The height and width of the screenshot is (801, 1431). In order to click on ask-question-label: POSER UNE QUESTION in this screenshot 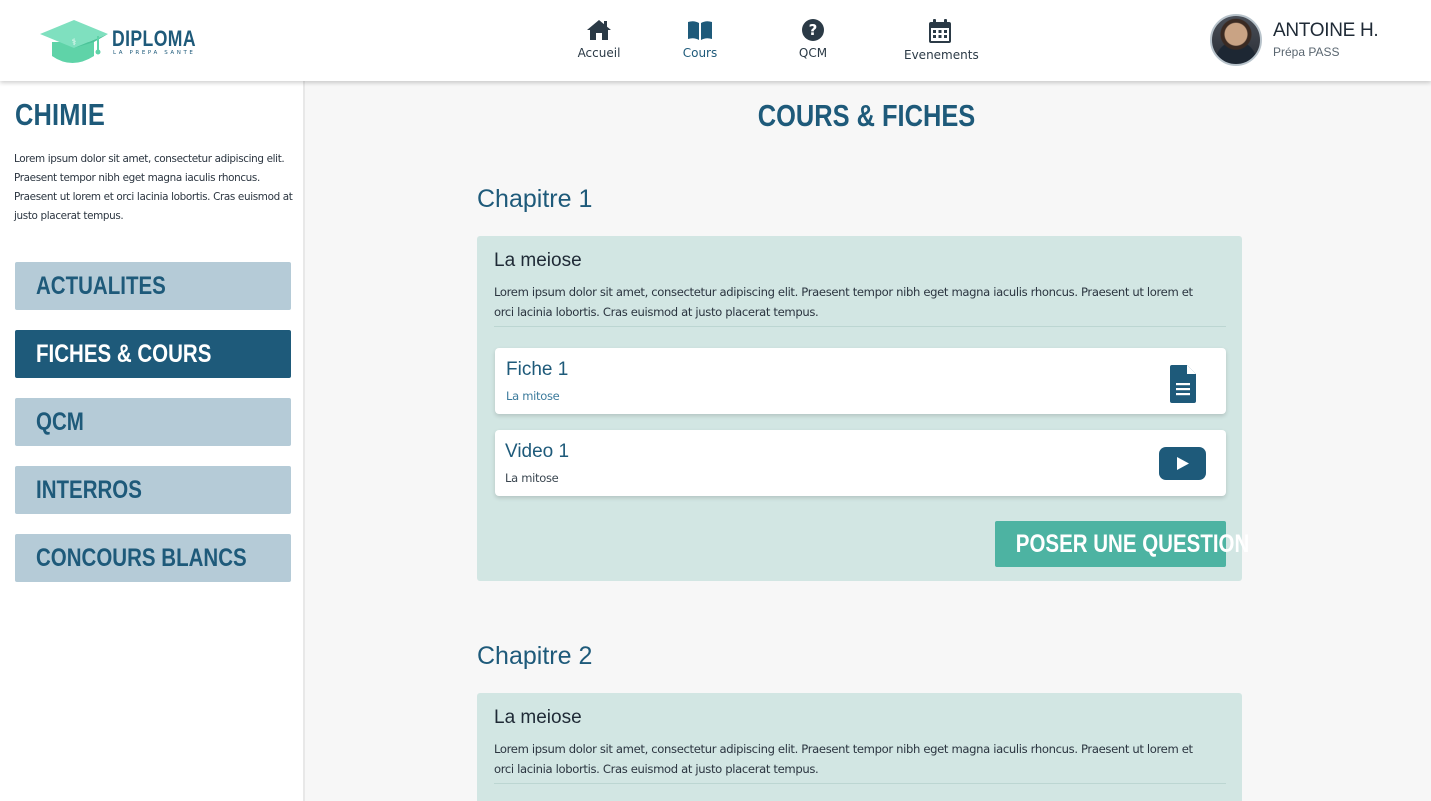, I will do `click(1132, 544)`.